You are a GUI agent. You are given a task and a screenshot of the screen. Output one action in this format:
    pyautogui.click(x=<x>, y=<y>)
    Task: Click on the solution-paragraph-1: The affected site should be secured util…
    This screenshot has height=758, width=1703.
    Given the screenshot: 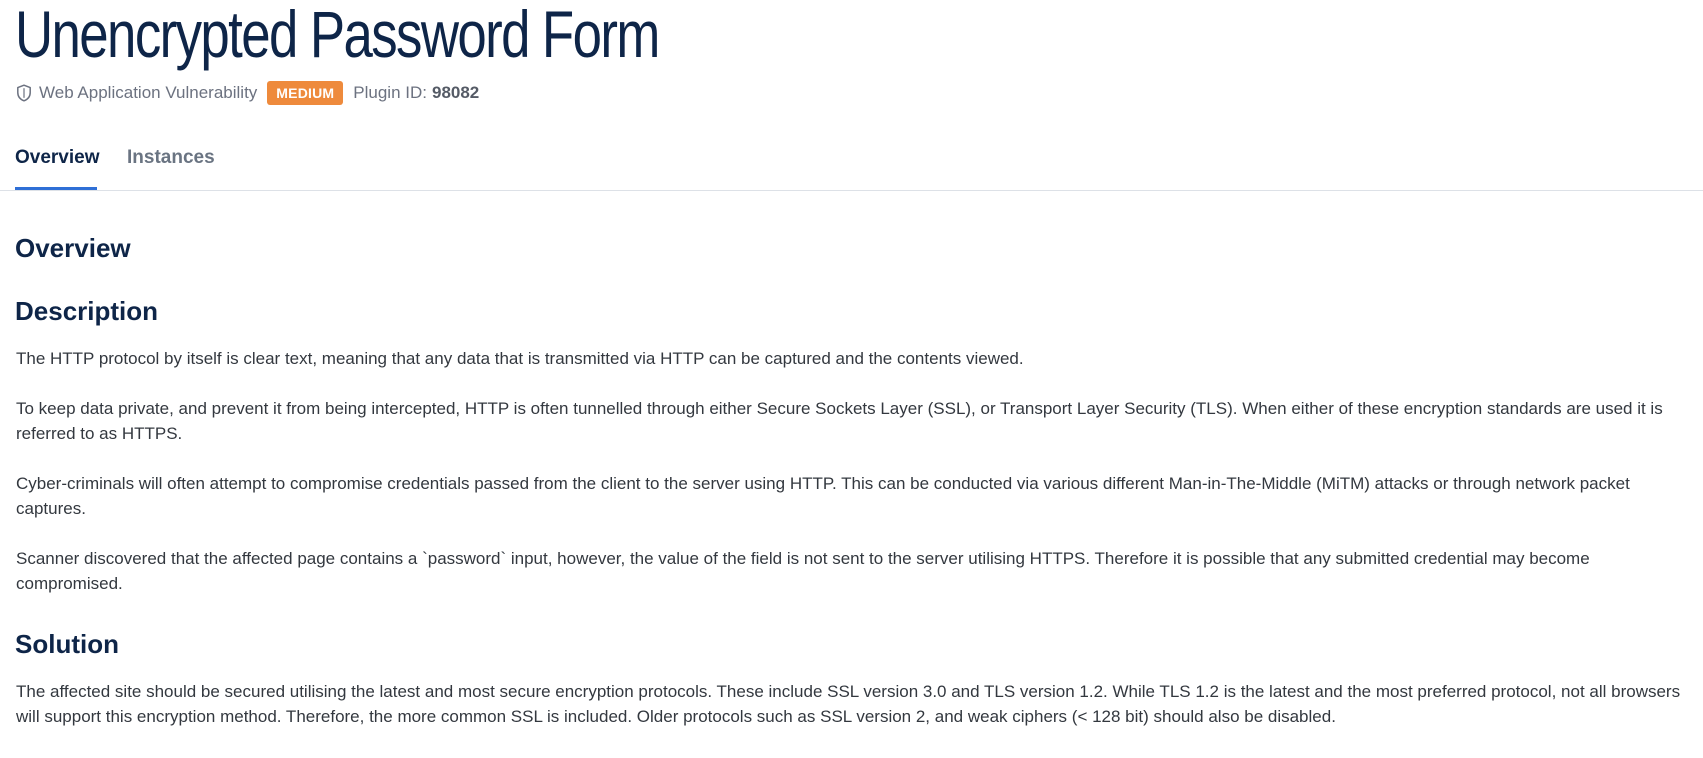 What is the action you would take?
    pyautogui.click(x=848, y=704)
    